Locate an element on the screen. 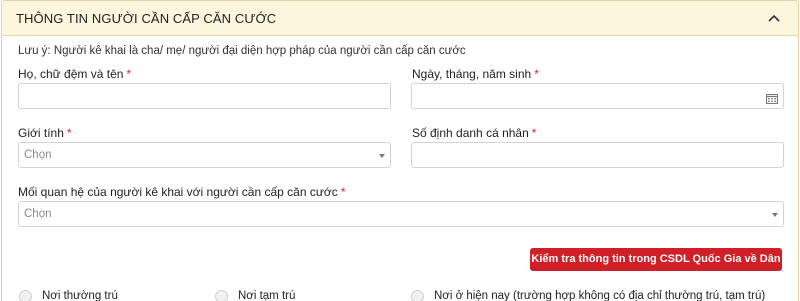 The width and height of the screenshot is (800, 301). gender-label: Giới tính * is located at coordinates (45, 133).